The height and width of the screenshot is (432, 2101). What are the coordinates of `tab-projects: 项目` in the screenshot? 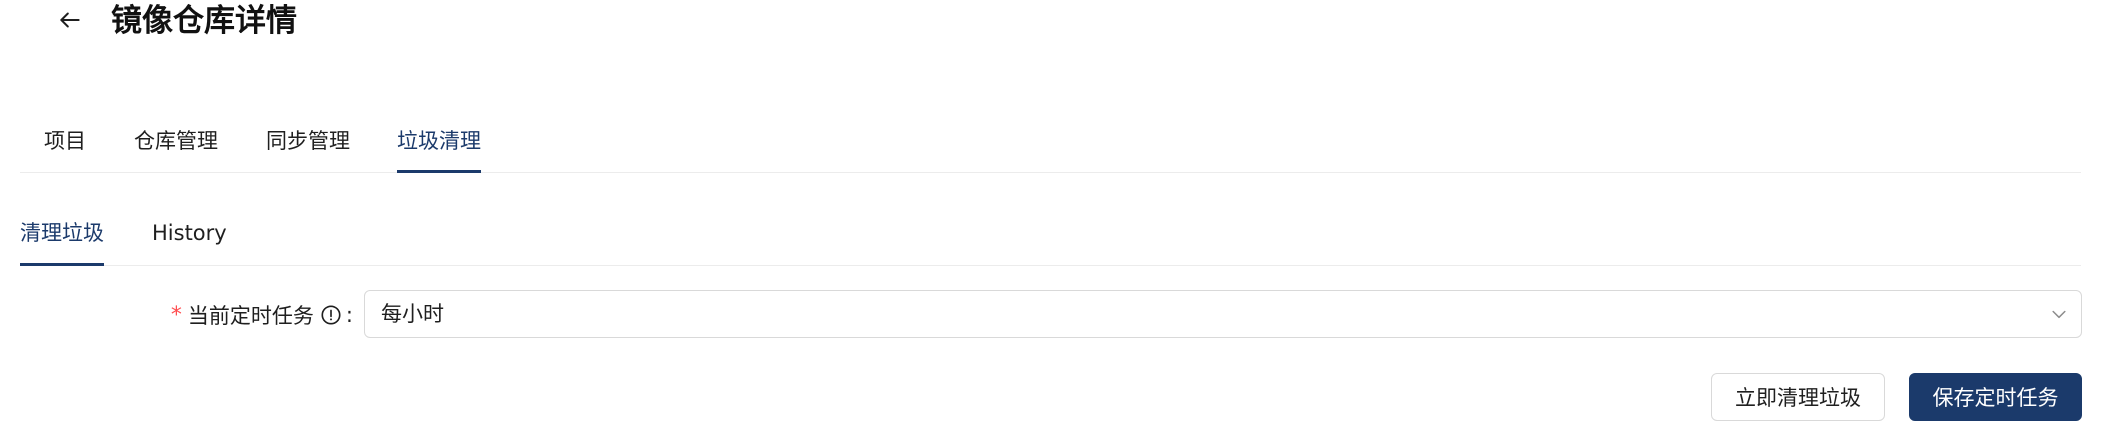 It's located at (65, 147).